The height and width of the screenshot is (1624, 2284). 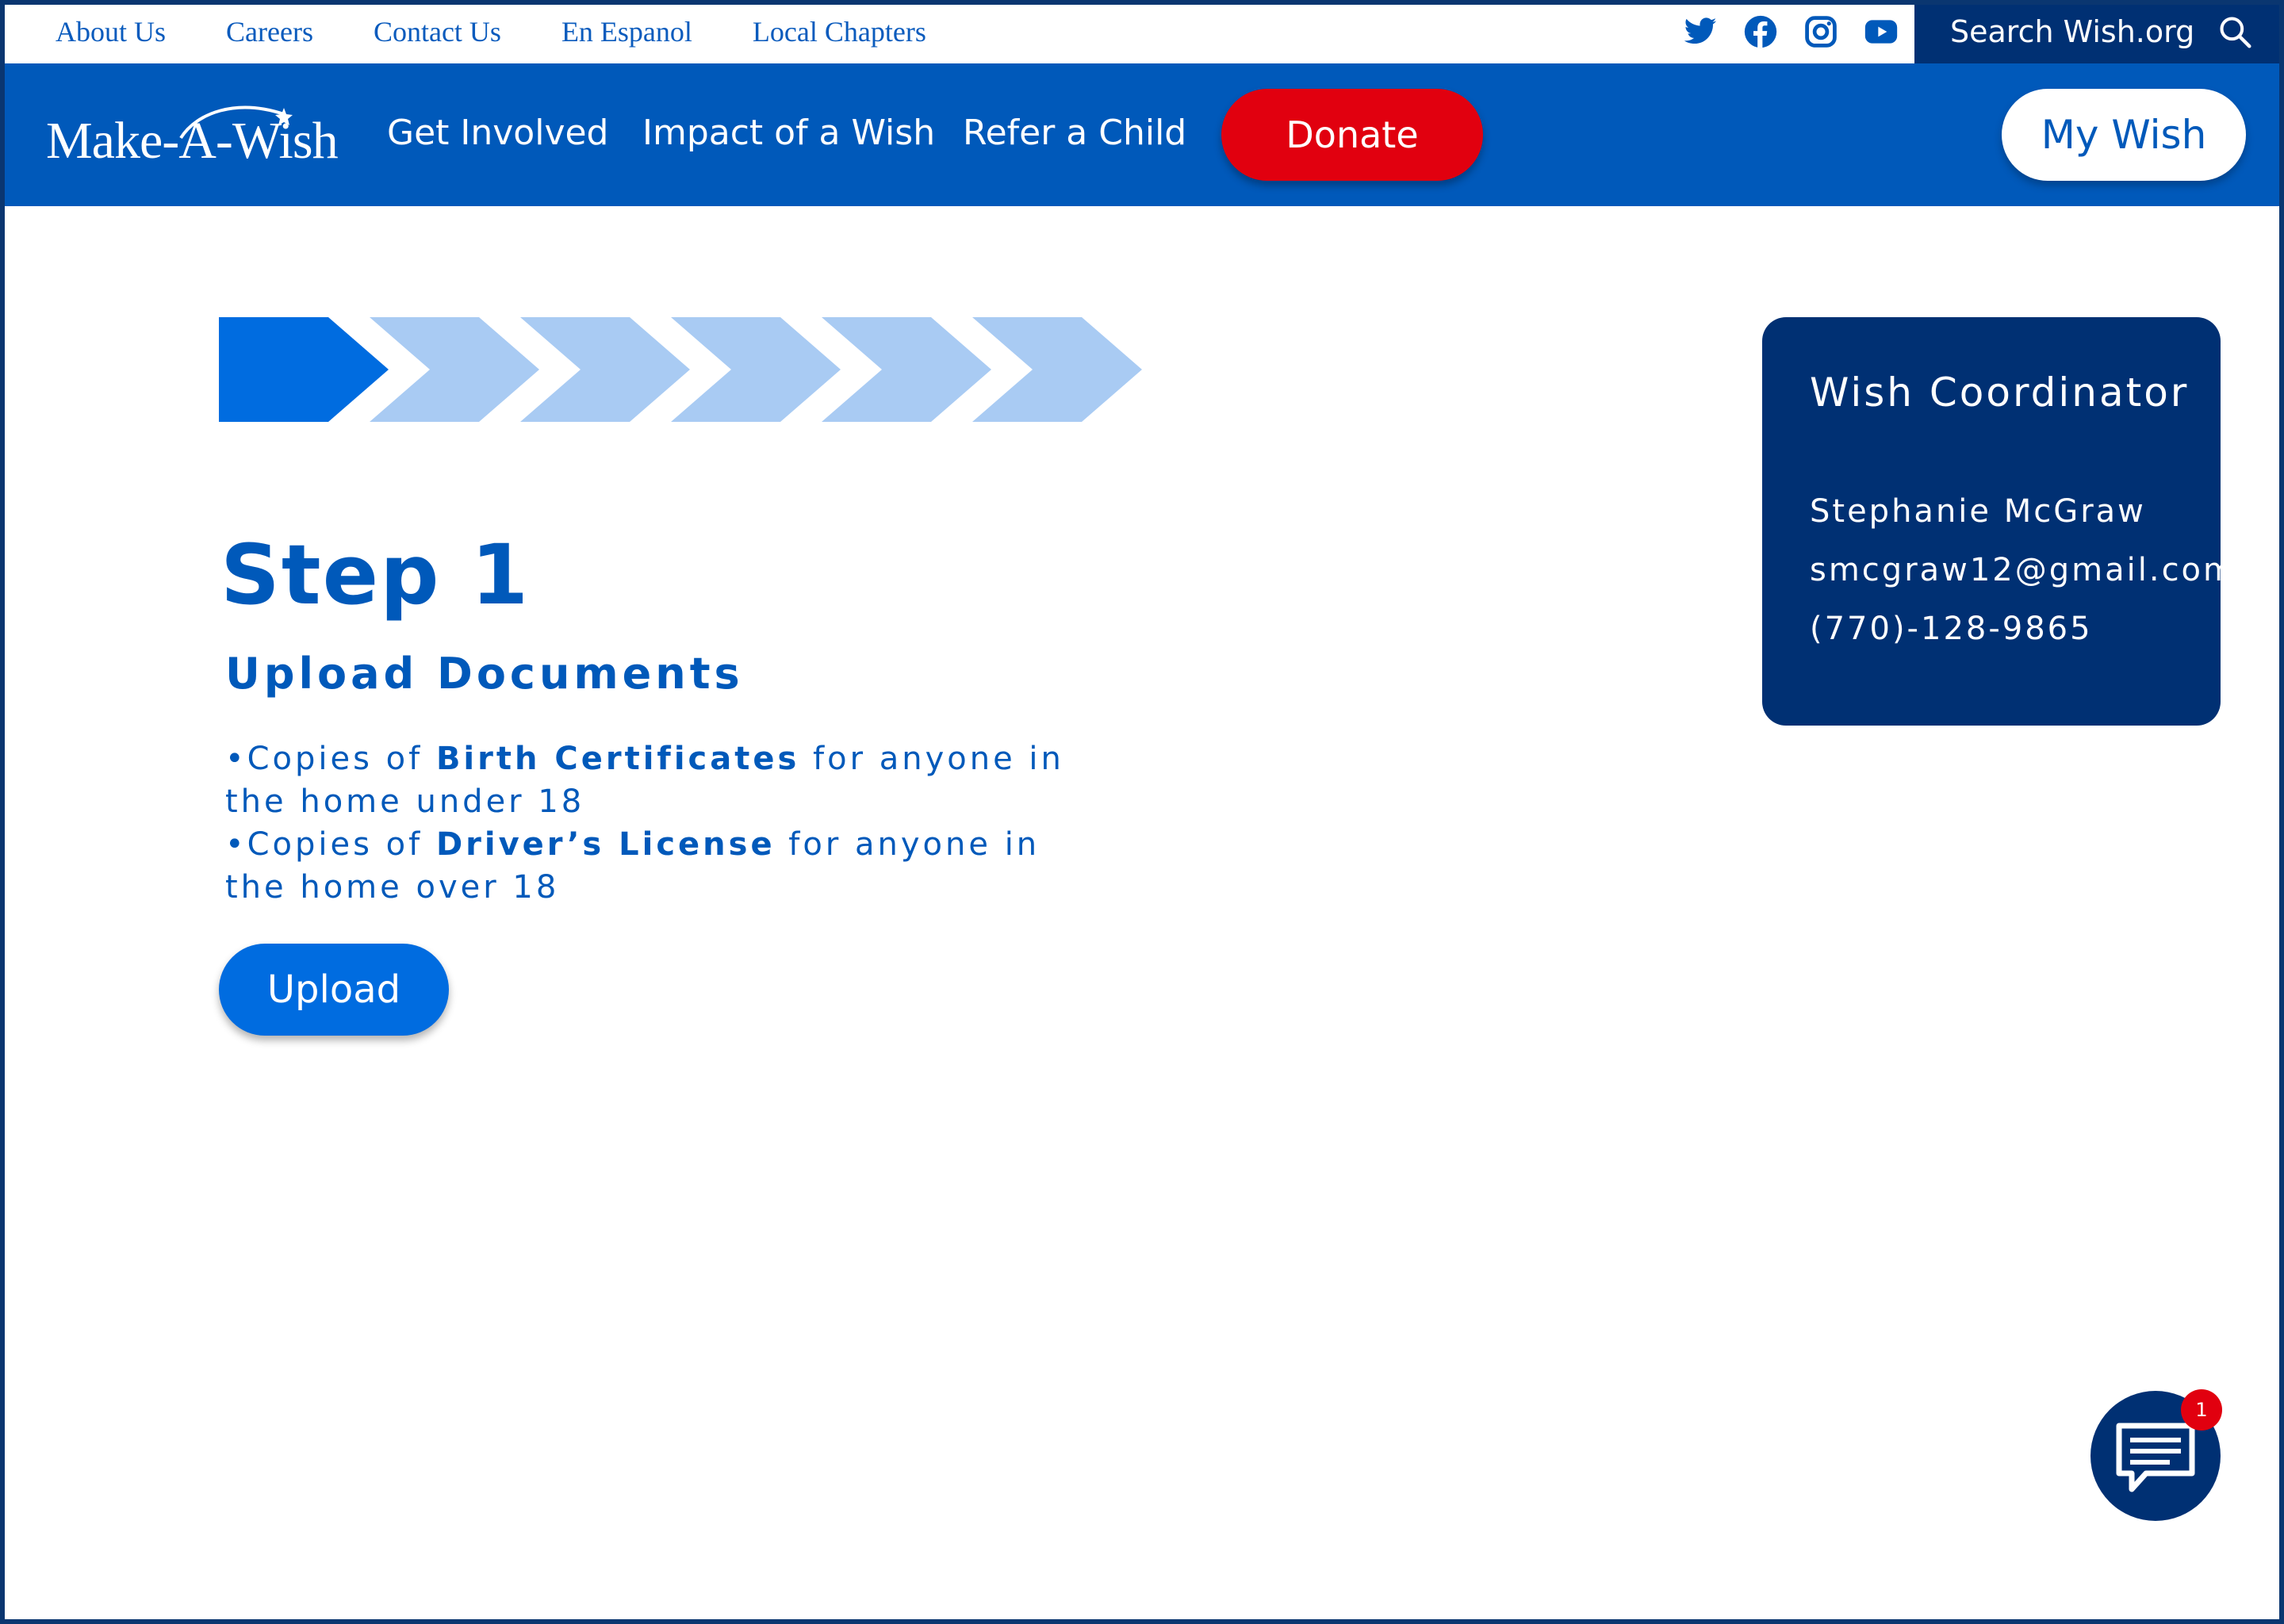 I want to click on search-label: Search Wish.org, so click(x=2072, y=31).